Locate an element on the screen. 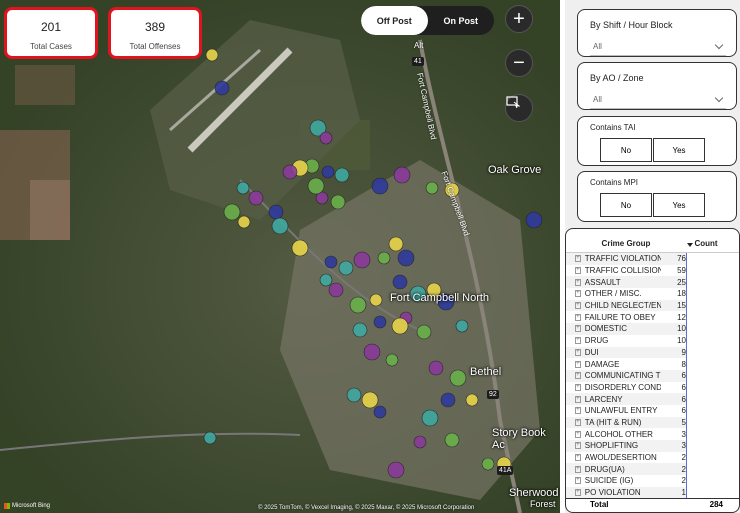 Image resolution: width=740 pixels, height=513 pixels. mpi-yes-button: Yes is located at coordinates (679, 205).